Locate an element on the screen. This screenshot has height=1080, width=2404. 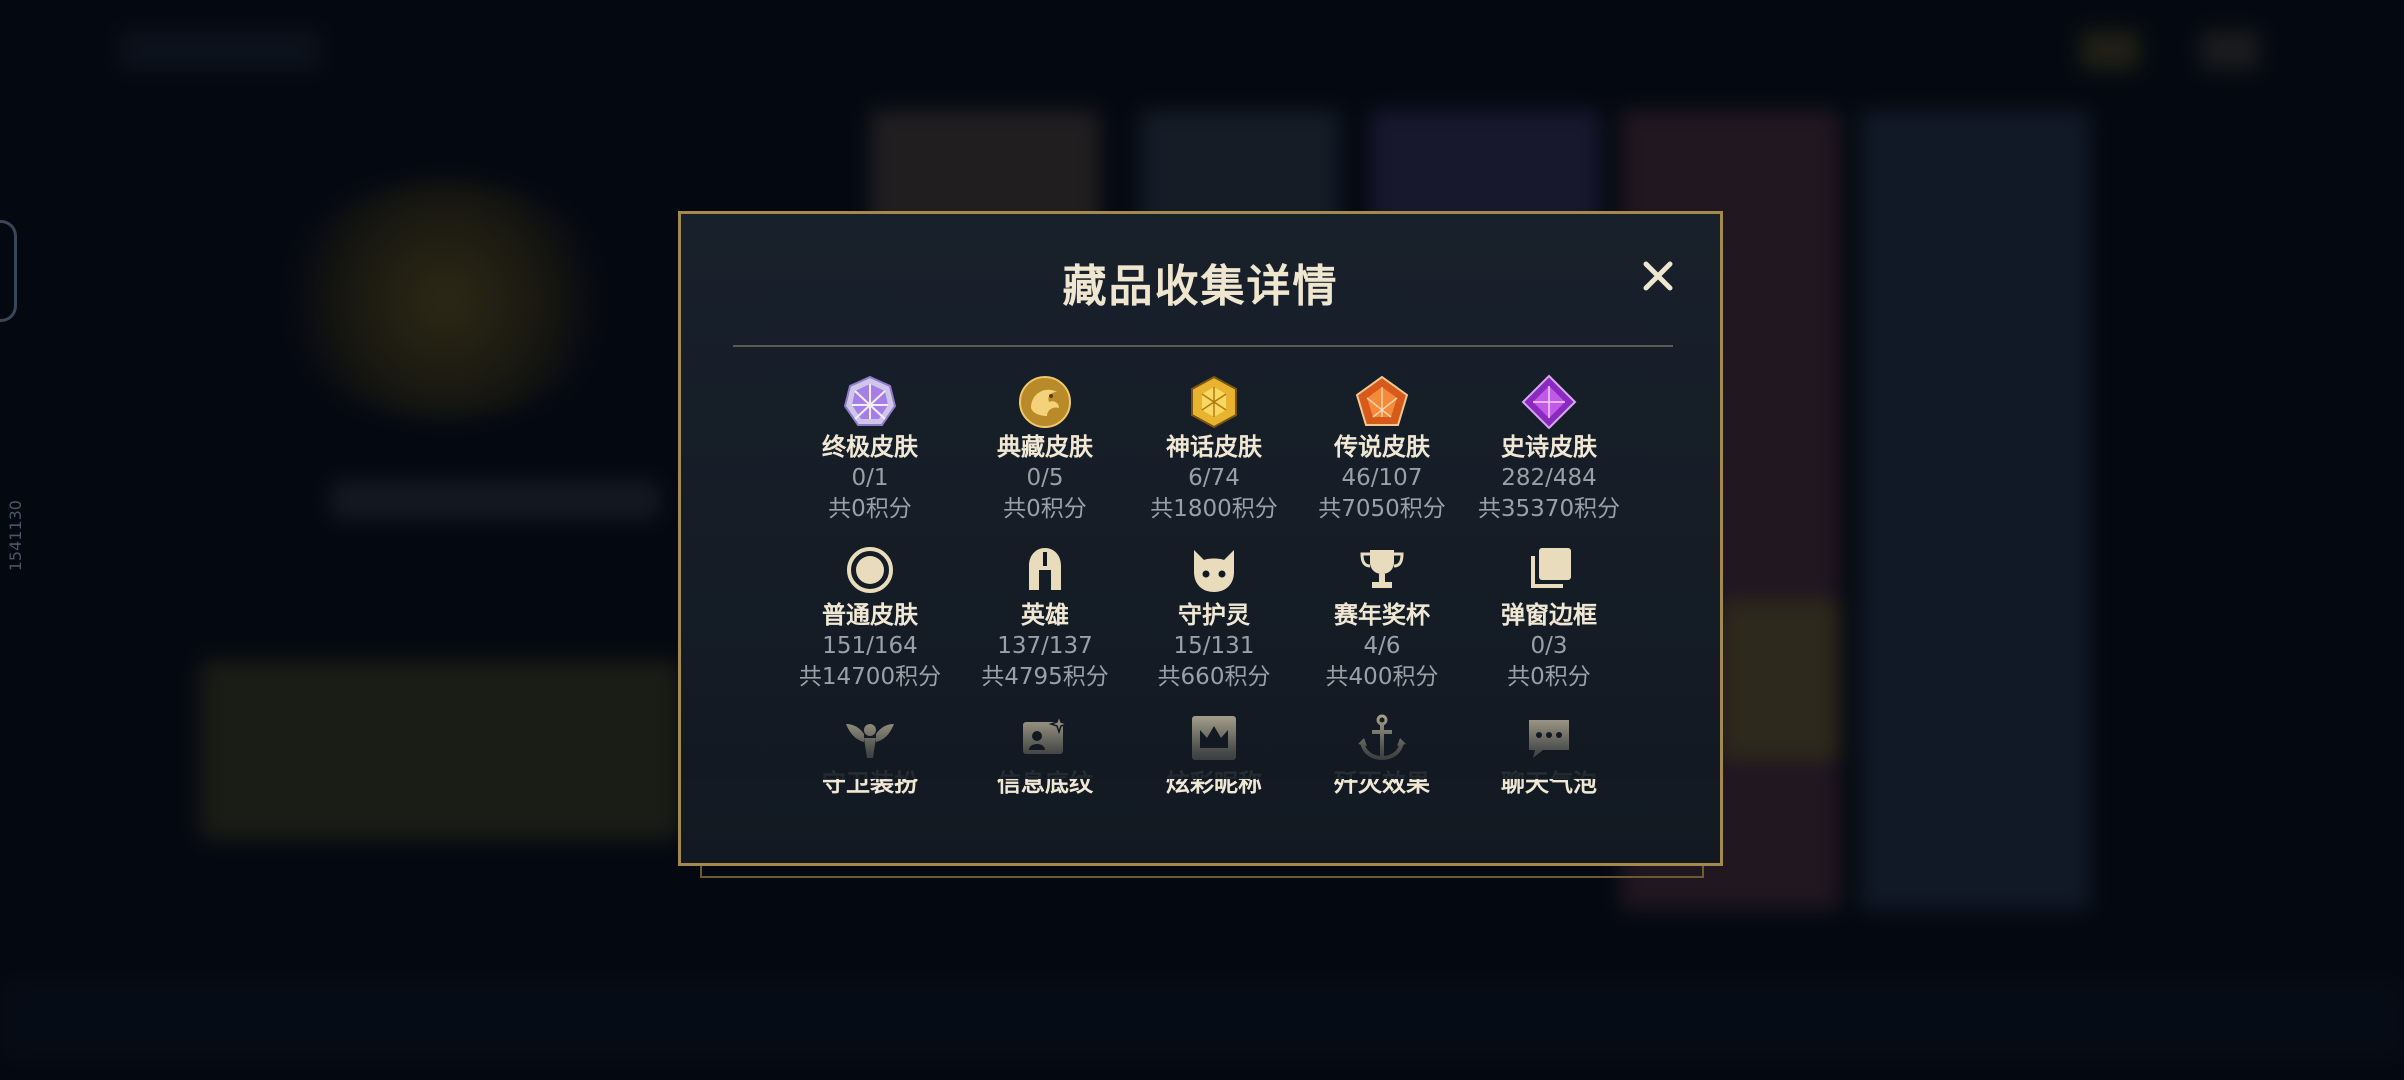
anchor-icon is located at coordinates (1382, 737).